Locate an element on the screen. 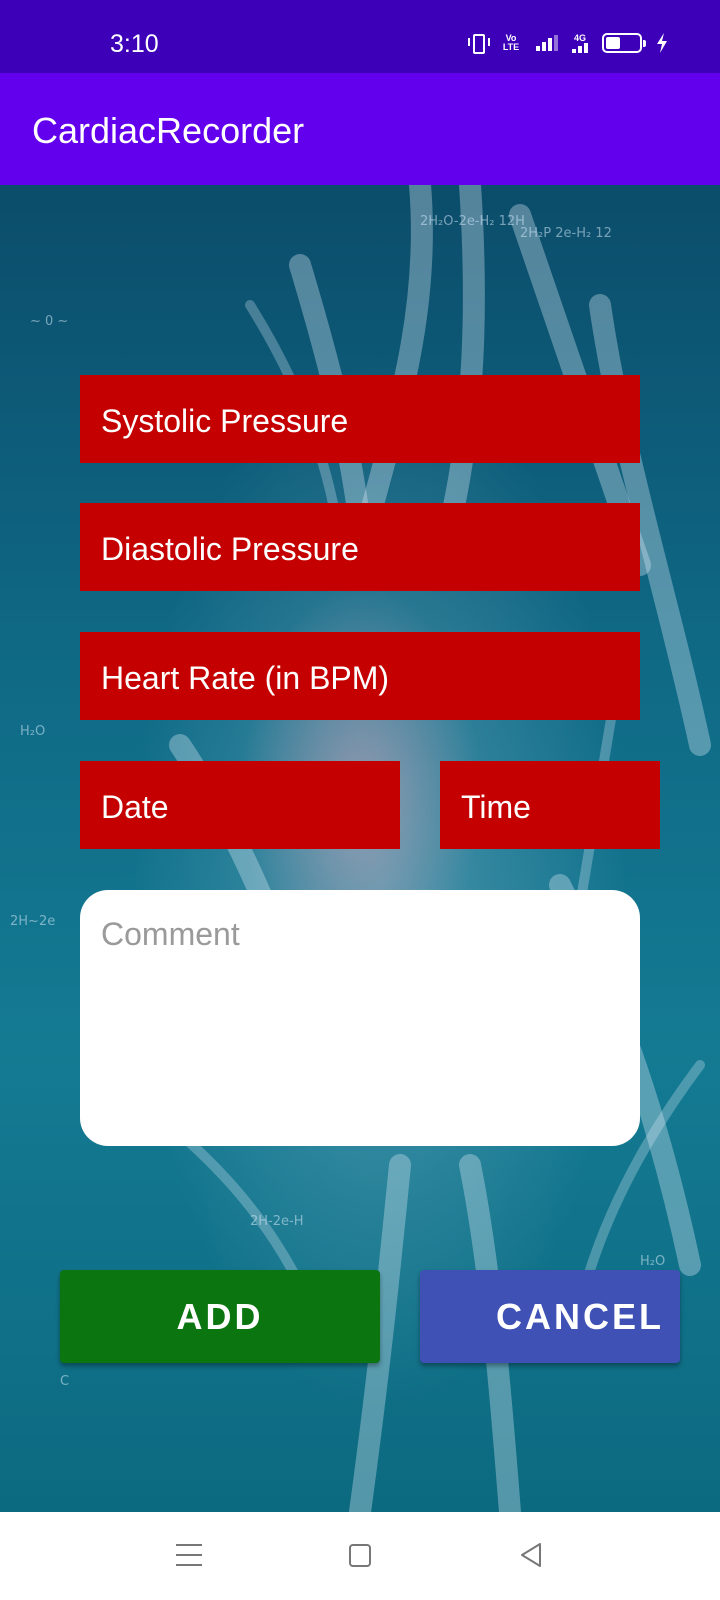 The height and width of the screenshot is (1600, 720). cancel-button: CANCEL is located at coordinates (550, 1316).